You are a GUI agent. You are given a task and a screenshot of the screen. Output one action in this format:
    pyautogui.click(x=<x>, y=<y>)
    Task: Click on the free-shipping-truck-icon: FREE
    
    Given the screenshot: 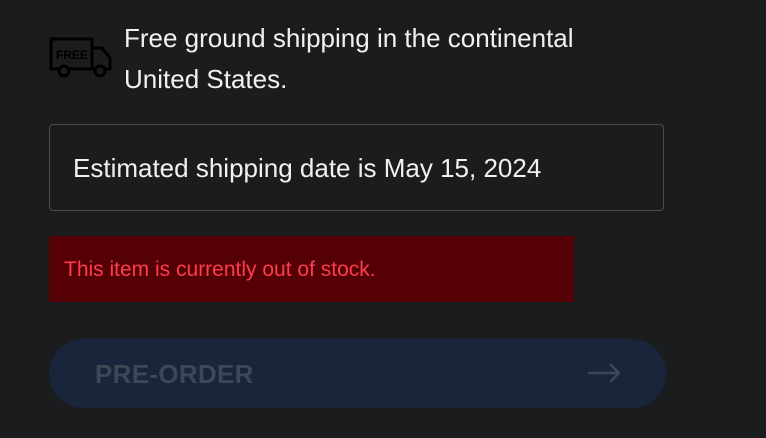 What is the action you would take?
    pyautogui.click(x=80, y=57)
    